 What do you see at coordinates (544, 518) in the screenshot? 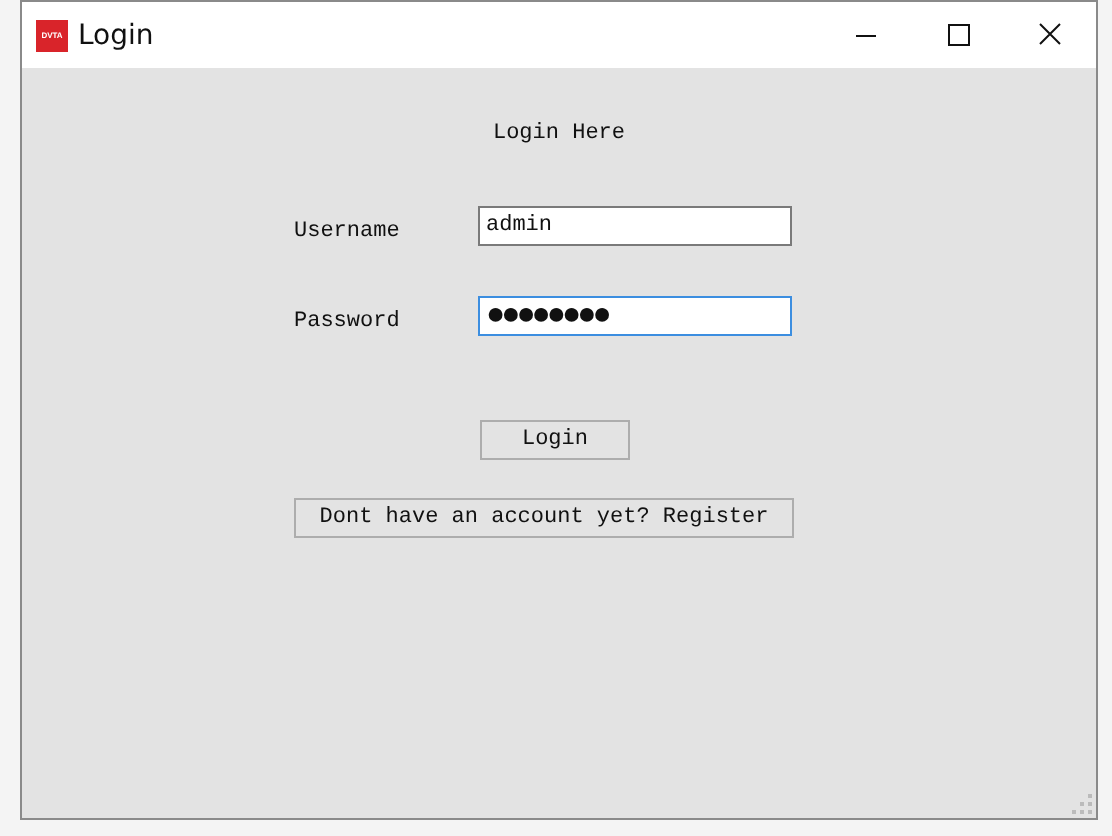
I see `register-button: Dont have an account yet? Register` at bounding box center [544, 518].